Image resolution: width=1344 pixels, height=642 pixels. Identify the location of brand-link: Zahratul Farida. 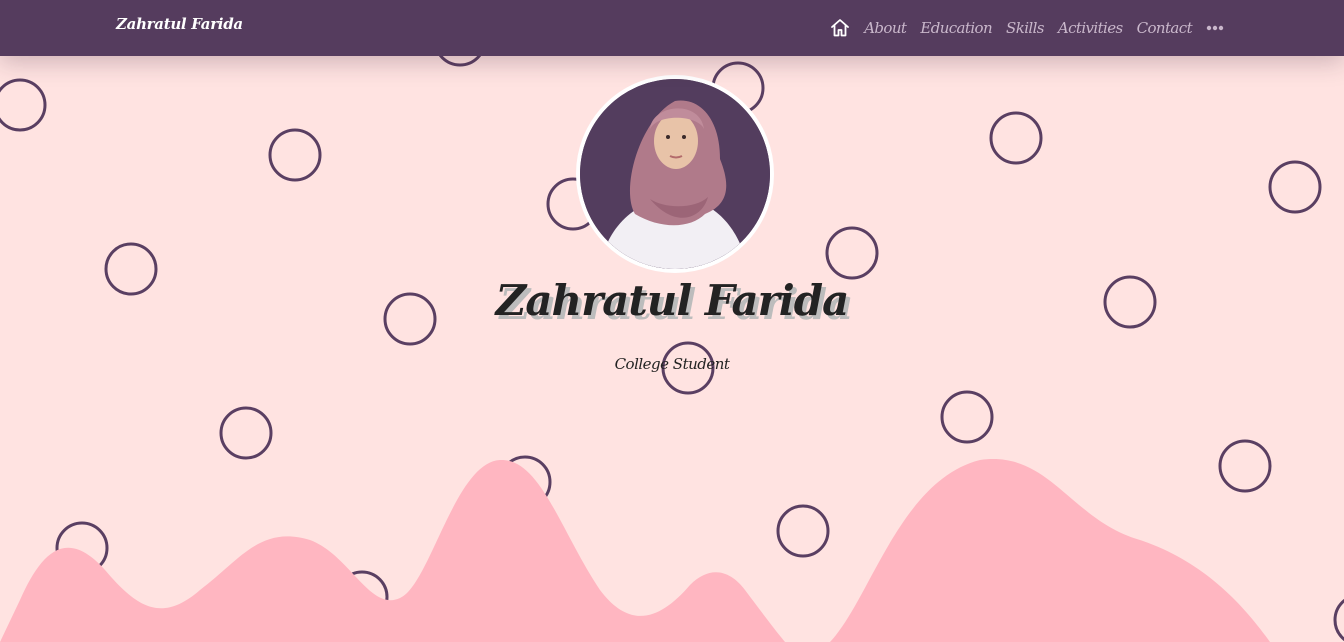
(179, 24).